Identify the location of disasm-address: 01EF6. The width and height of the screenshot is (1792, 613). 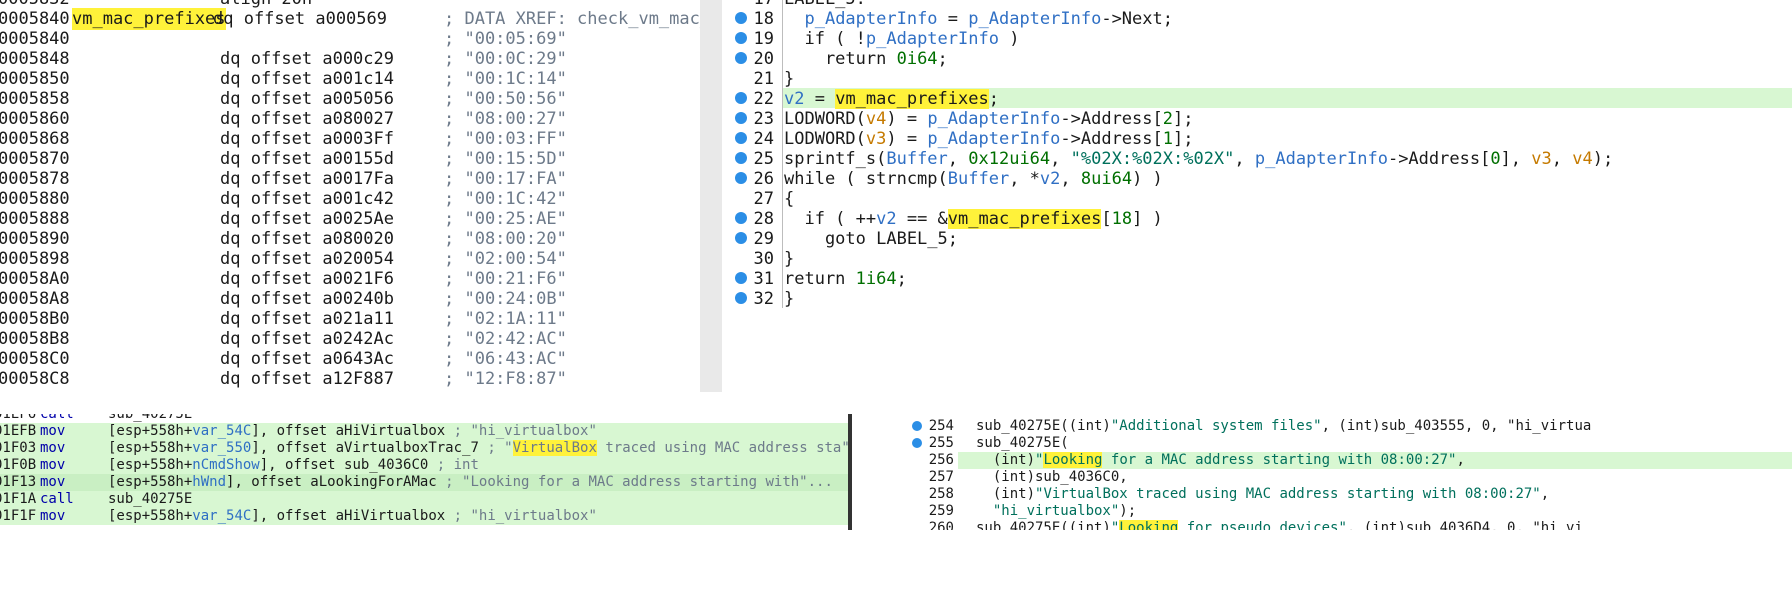
(18, 418).